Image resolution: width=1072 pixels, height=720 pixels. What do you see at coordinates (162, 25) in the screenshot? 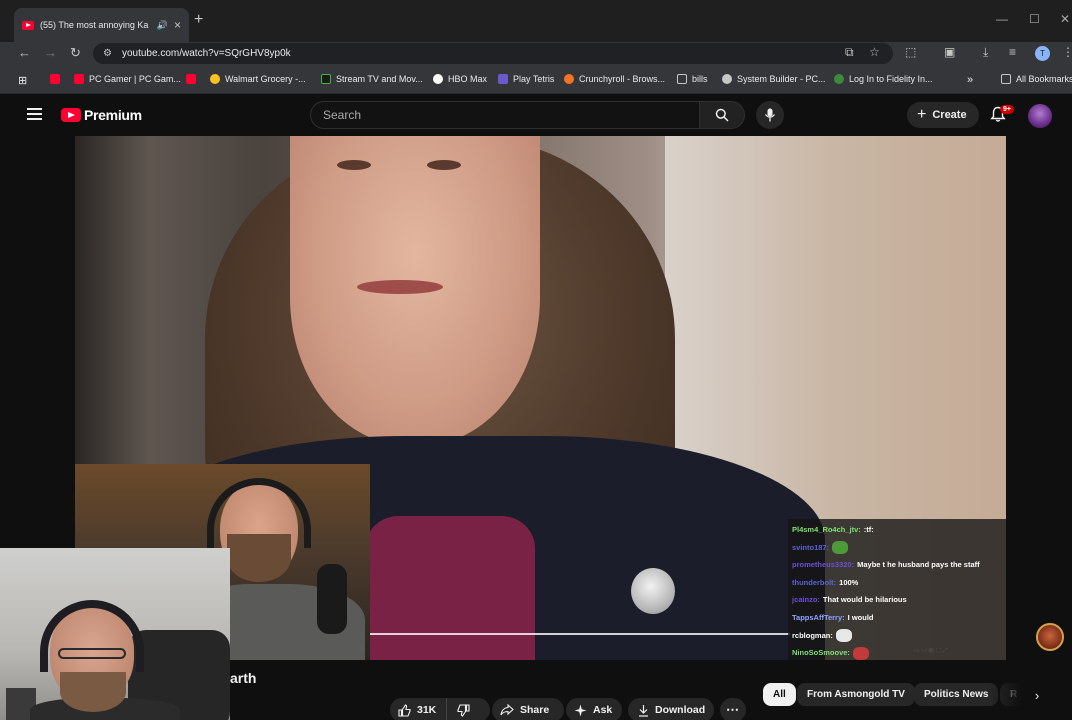
I see `speaker-icon: 🔊` at bounding box center [162, 25].